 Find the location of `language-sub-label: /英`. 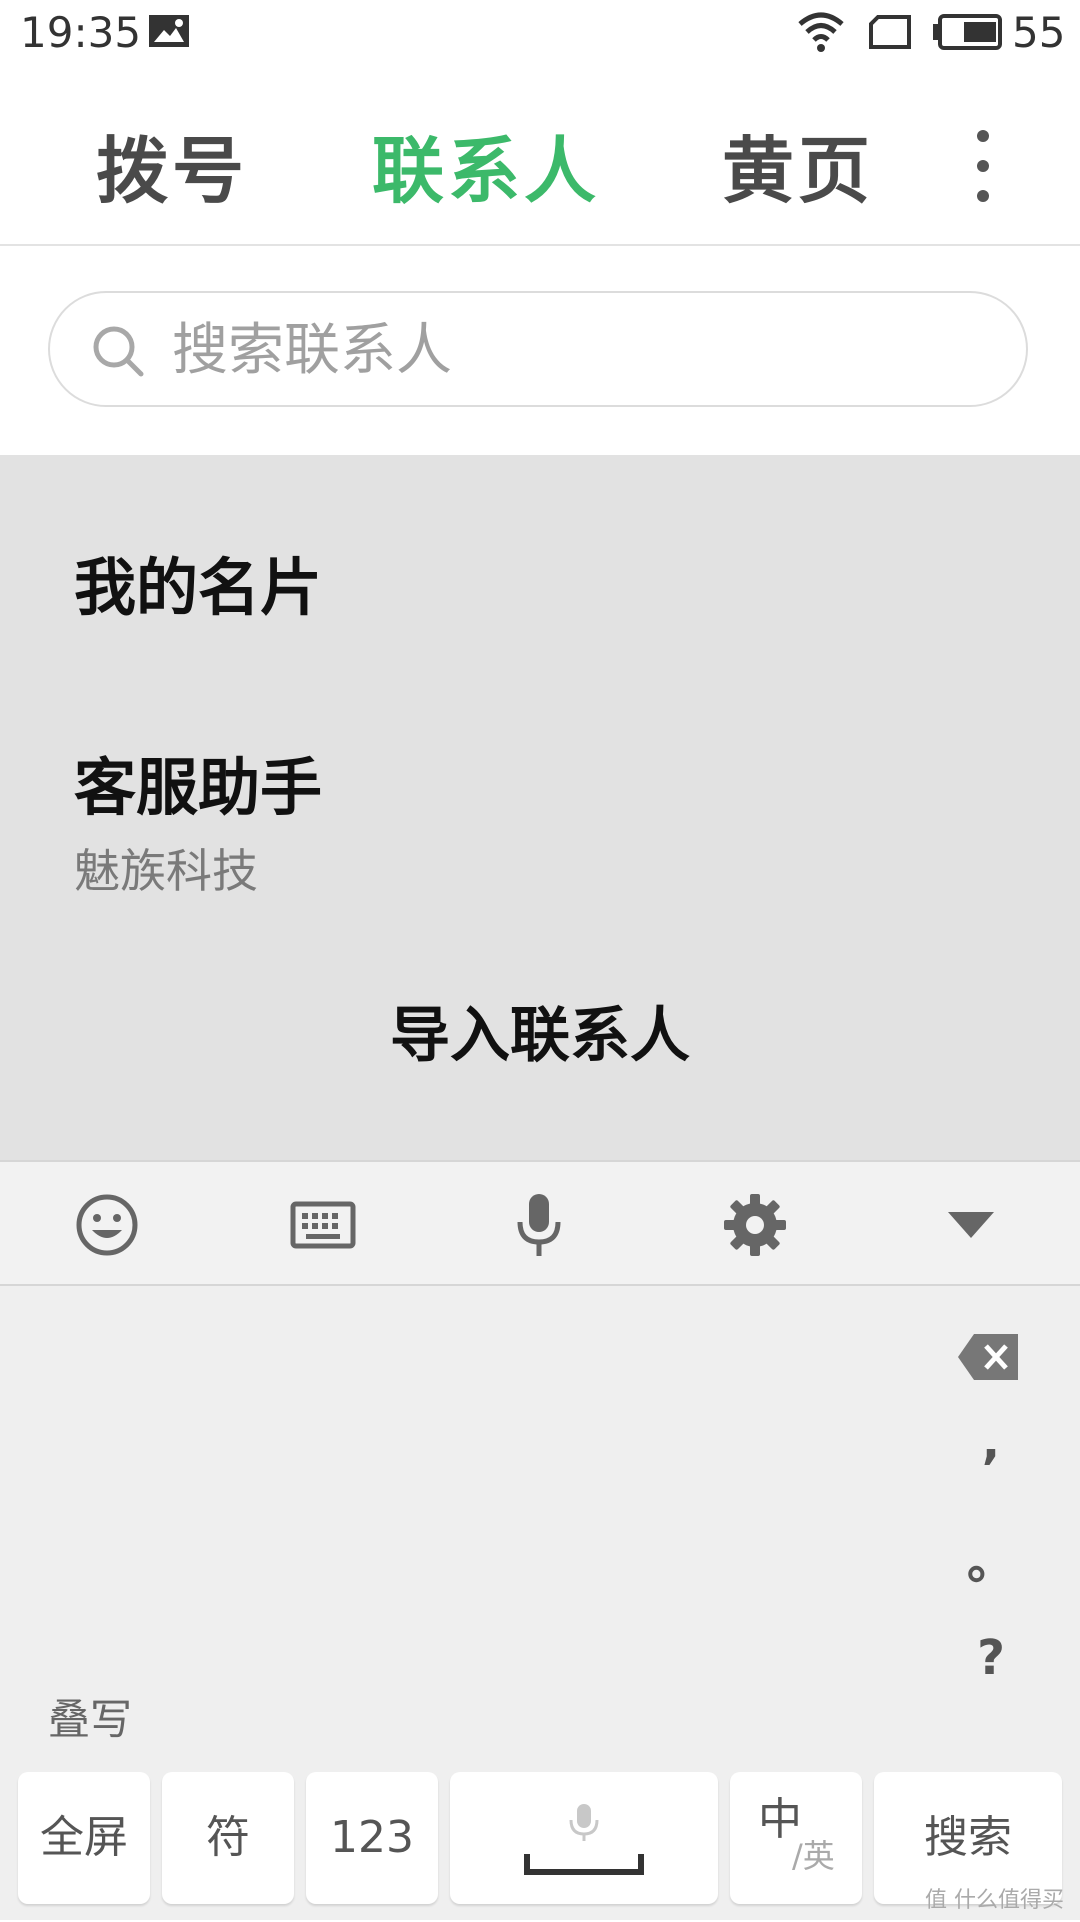

language-sub-label: /英 is located at coordinates (813, 1856).